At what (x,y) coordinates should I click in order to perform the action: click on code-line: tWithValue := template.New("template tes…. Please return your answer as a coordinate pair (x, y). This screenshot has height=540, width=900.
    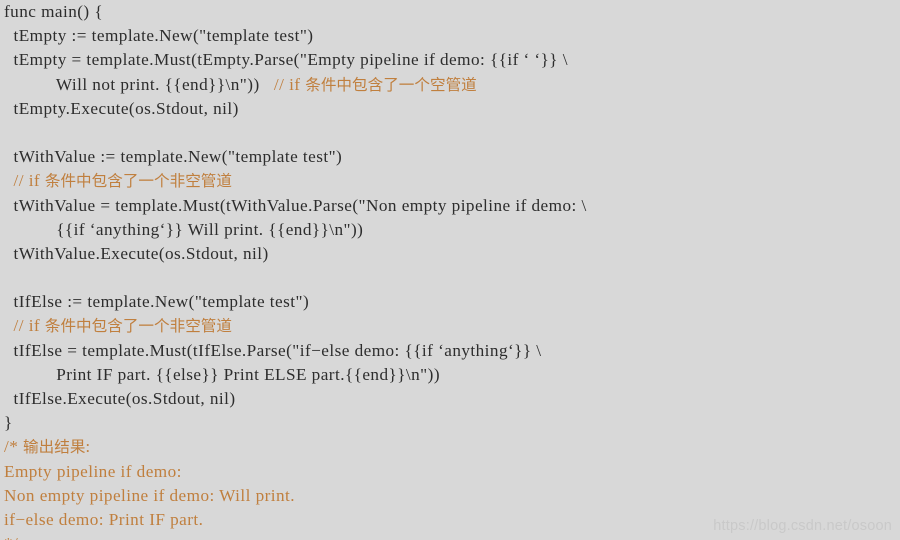
    Looking at the image, I should click on (295, 157).